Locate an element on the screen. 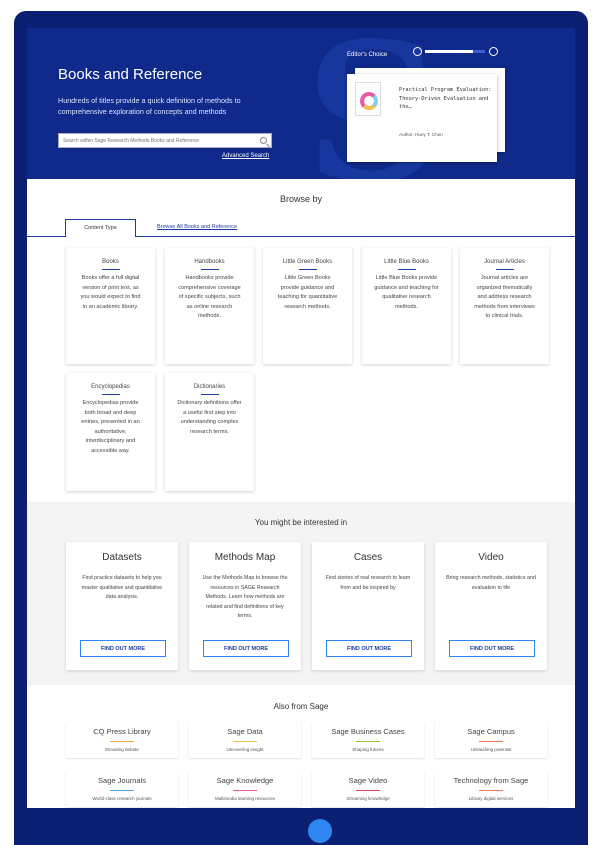  product-name: Sage Journals is located at coordinates (122, 780).